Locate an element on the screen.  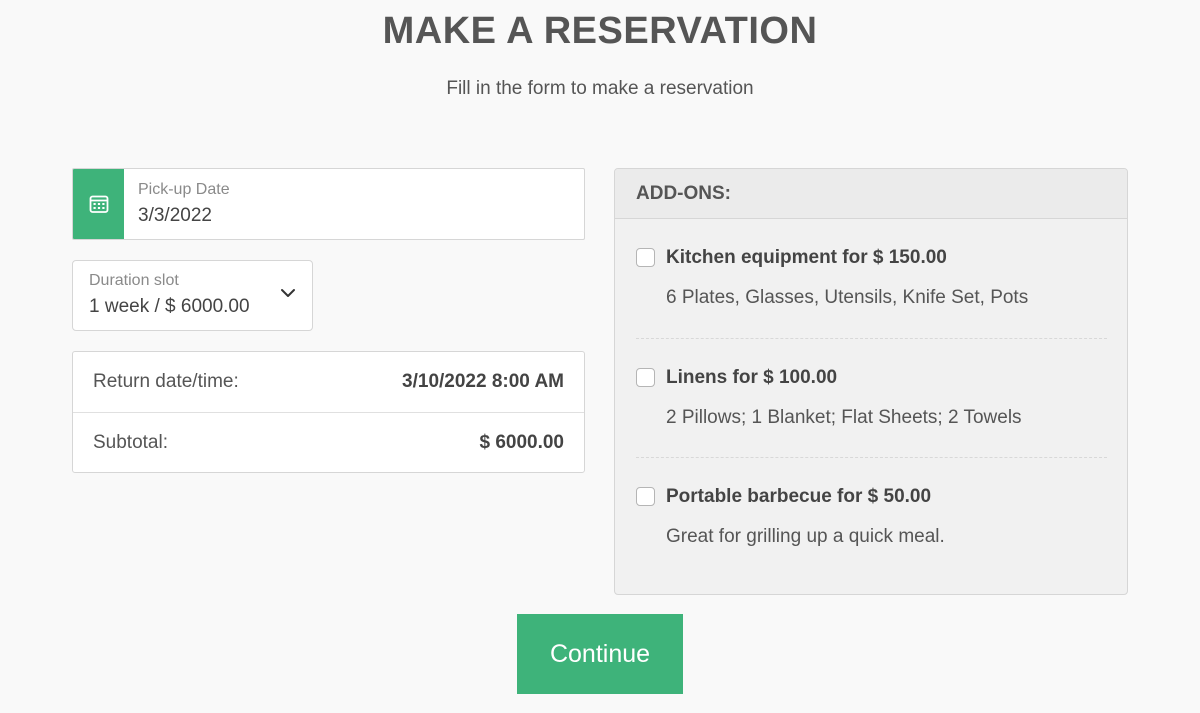
return-date-value: 3/10/2022 8:00 AM is located at coordinates (483, 381).